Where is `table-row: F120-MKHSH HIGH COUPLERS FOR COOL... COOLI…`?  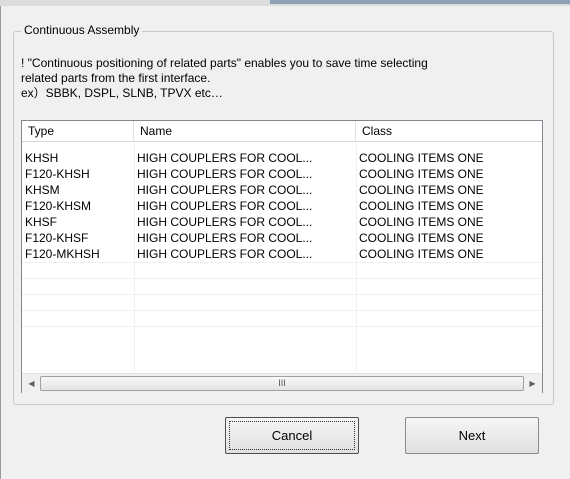 table-row: F120-MKHSH HIGH COUPLERS FOR COOL... COOLI… is located at coordinates (282, 254).